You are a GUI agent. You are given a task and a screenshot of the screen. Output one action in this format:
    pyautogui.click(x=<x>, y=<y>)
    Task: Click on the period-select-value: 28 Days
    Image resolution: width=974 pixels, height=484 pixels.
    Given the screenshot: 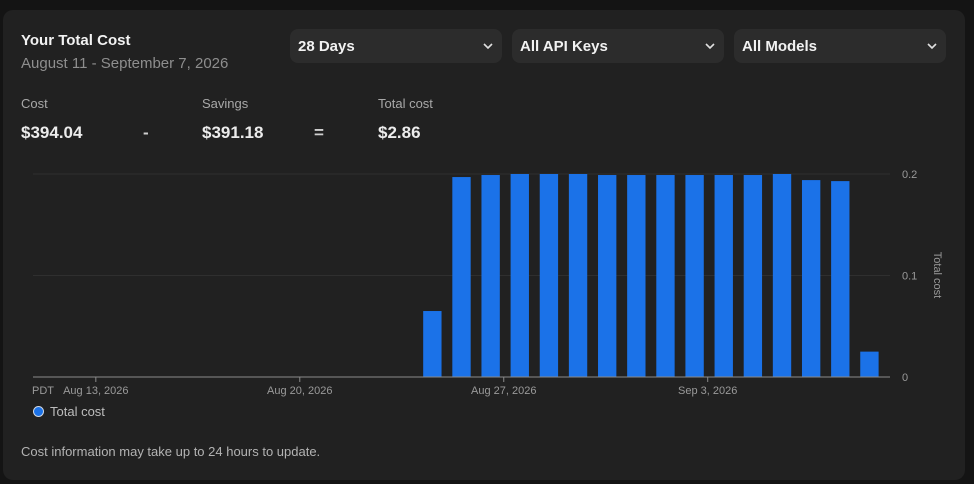 What is the action you would take?
    pyautogui.click(x=326, y=46)
    